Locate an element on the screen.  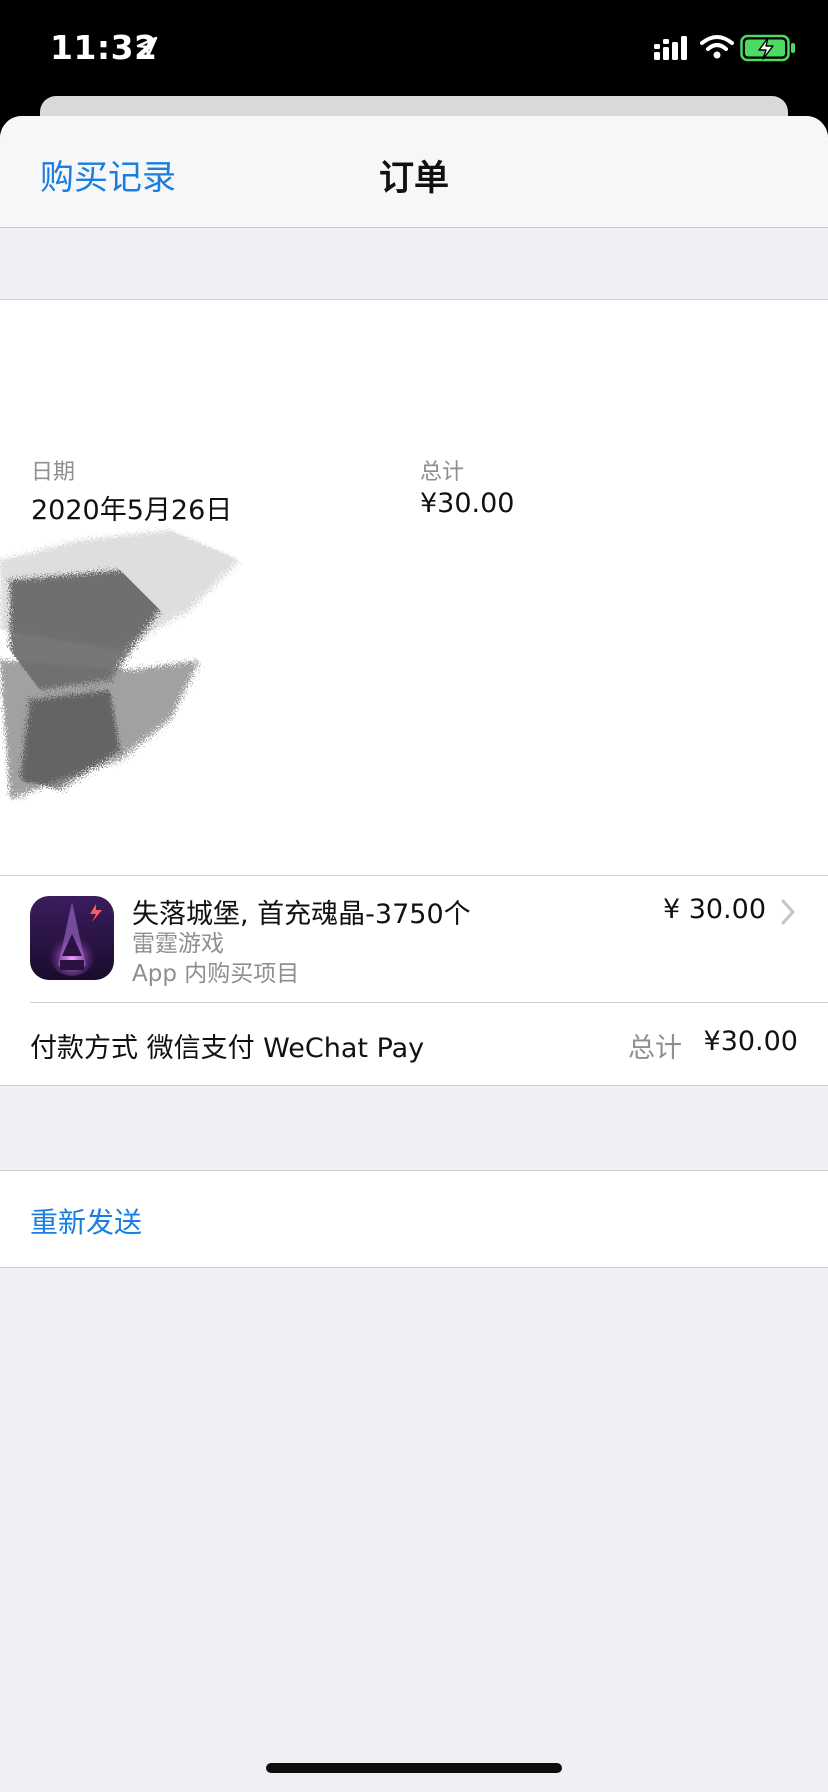
signal-icon is located at coordinates (670, 48).